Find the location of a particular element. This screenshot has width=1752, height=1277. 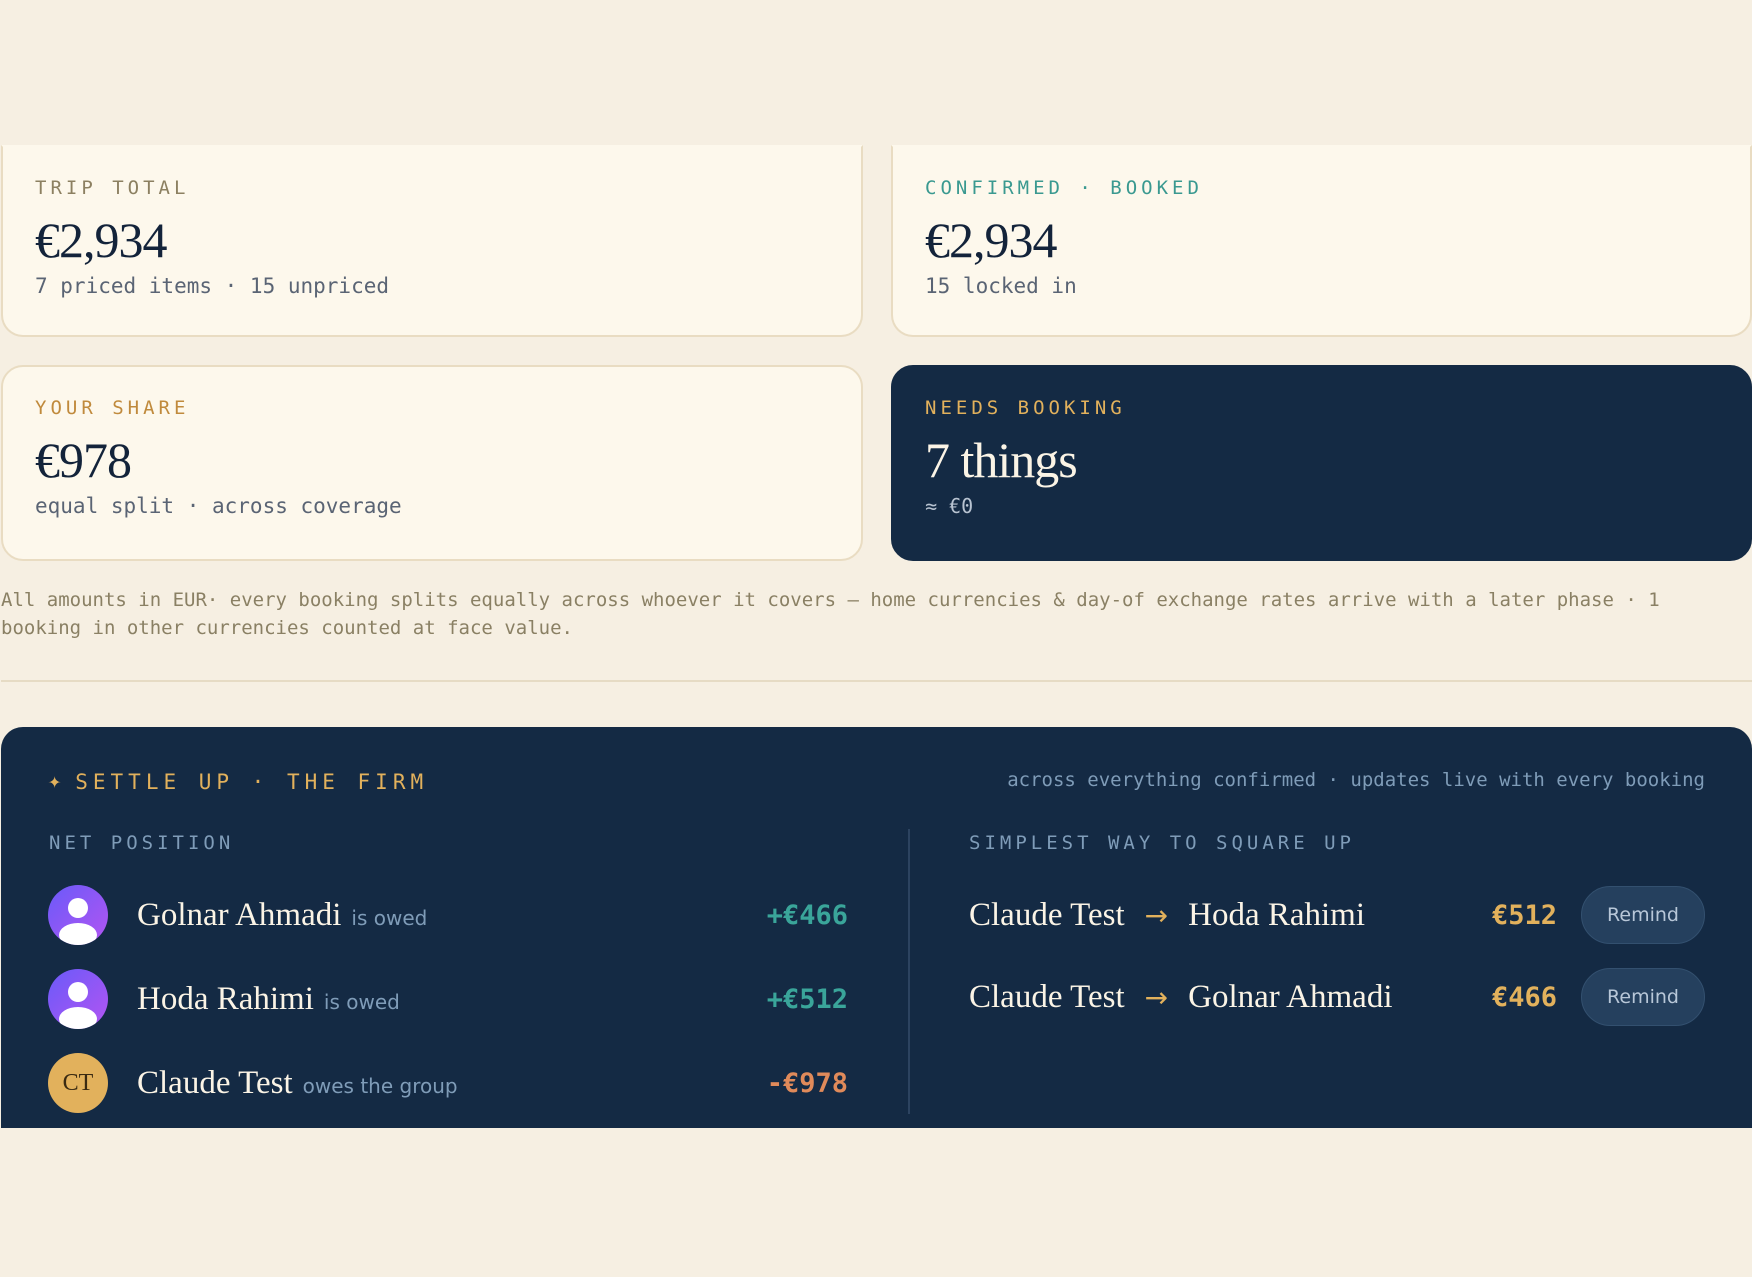

transfer-amount: €466 is located at coordinates (1524, 997).